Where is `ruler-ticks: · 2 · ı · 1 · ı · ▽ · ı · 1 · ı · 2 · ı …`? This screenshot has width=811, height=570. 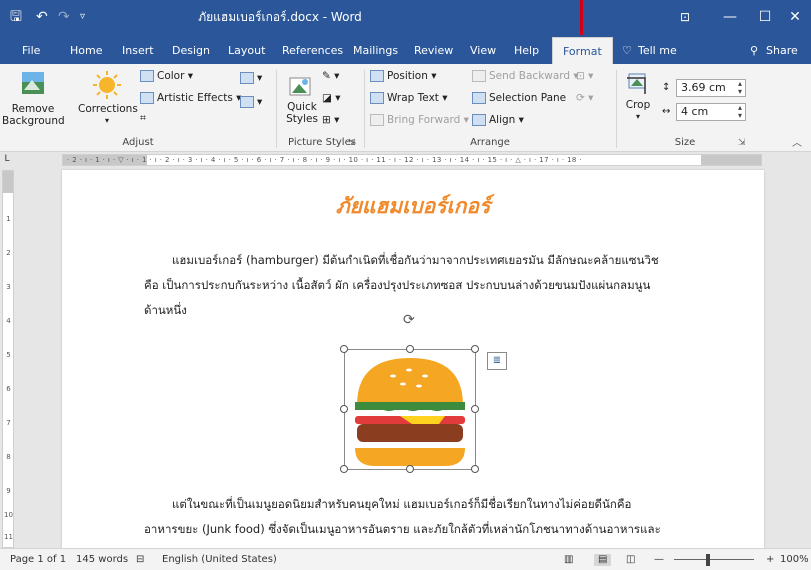
ruler-ticks: · 2 · ı · 1 · ı · ▽ · ı · 1 · ı · 2 · ı … is located at coordinates (325, 160).